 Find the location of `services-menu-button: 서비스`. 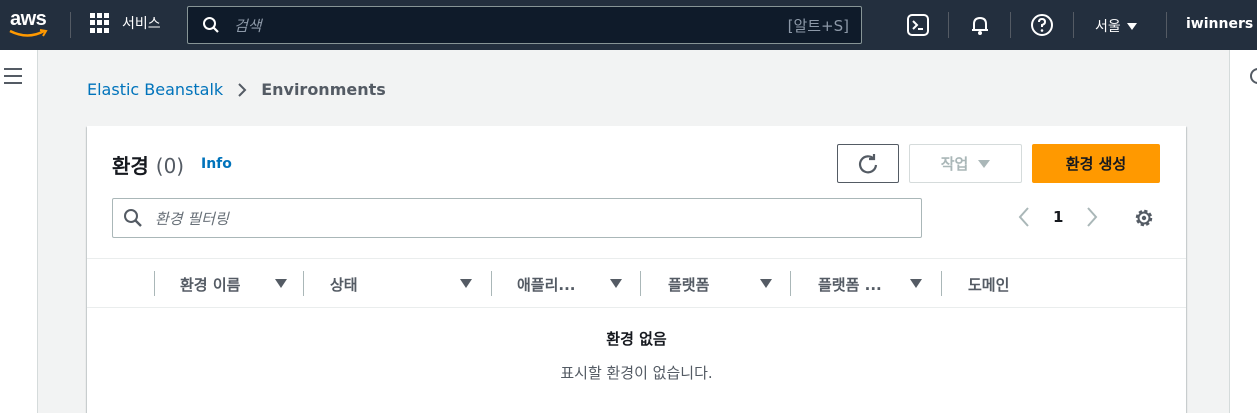

services-menu-button: 서비스 is located at coordinates (125, 23).